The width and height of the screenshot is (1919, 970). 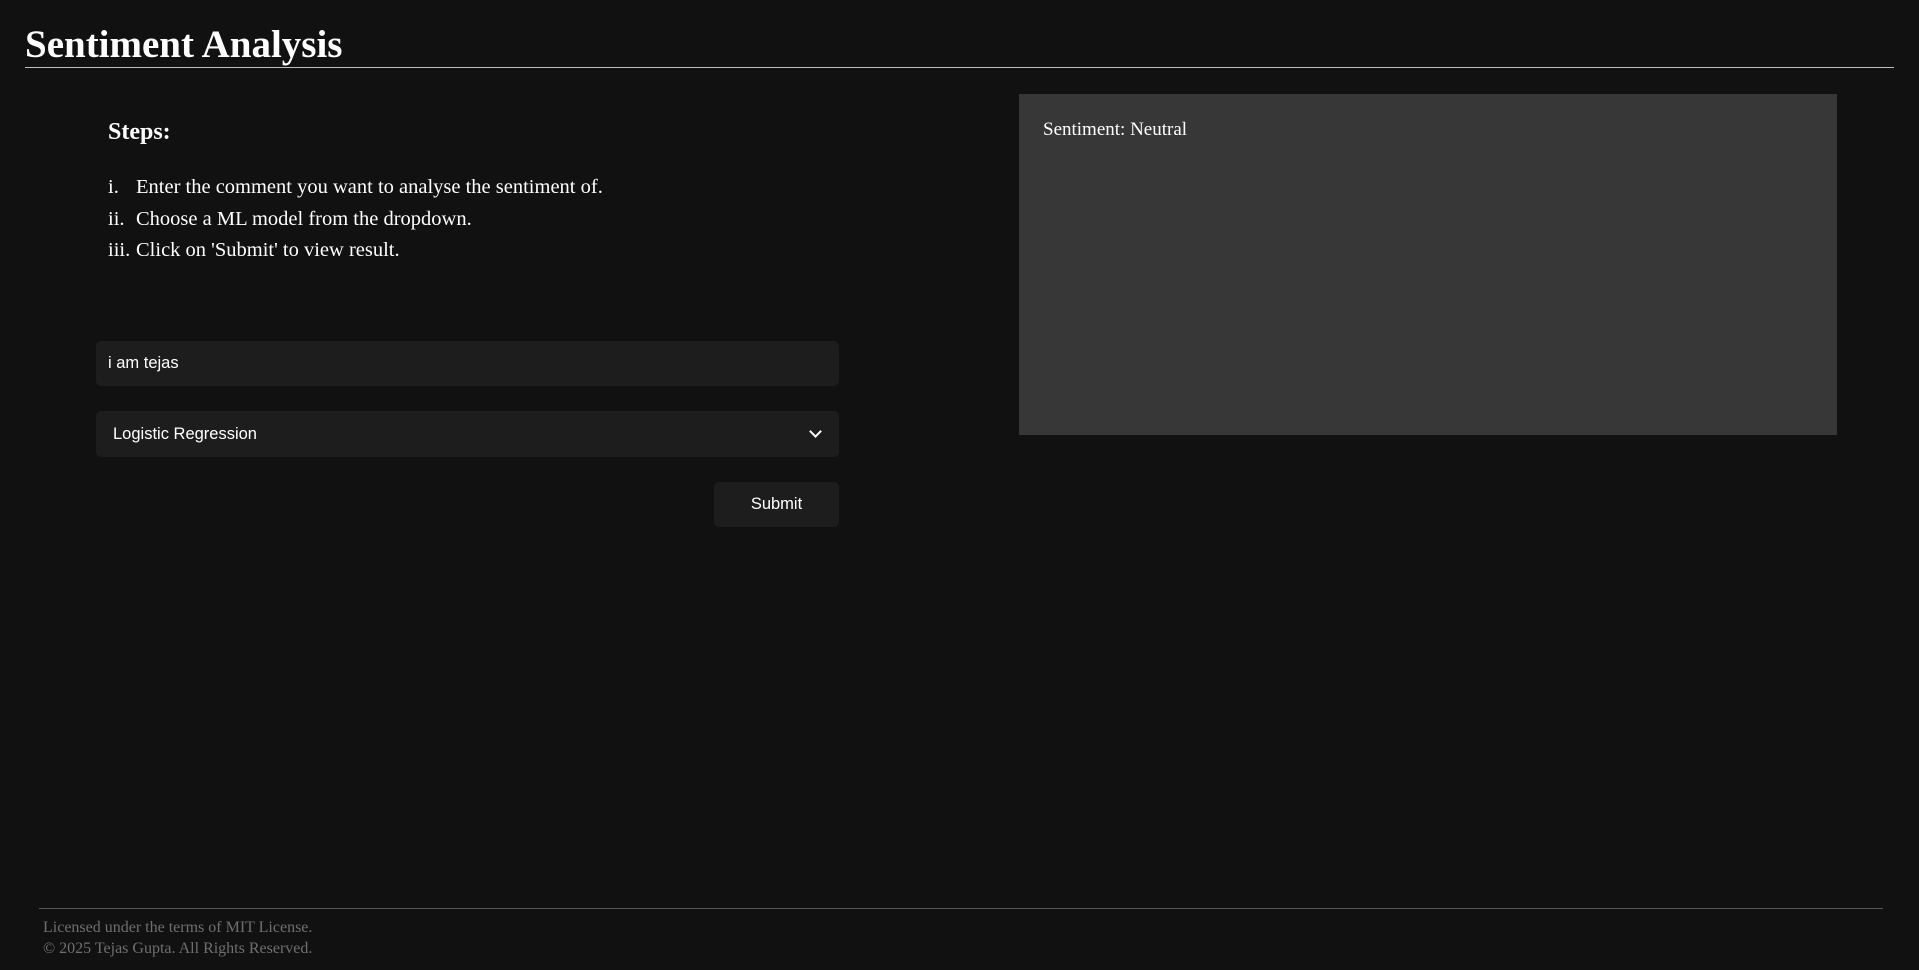 What do you see at coordinates (776, 504) in the screenshot?
I see `submit-button: Submit` at bounding box center [776, 504].